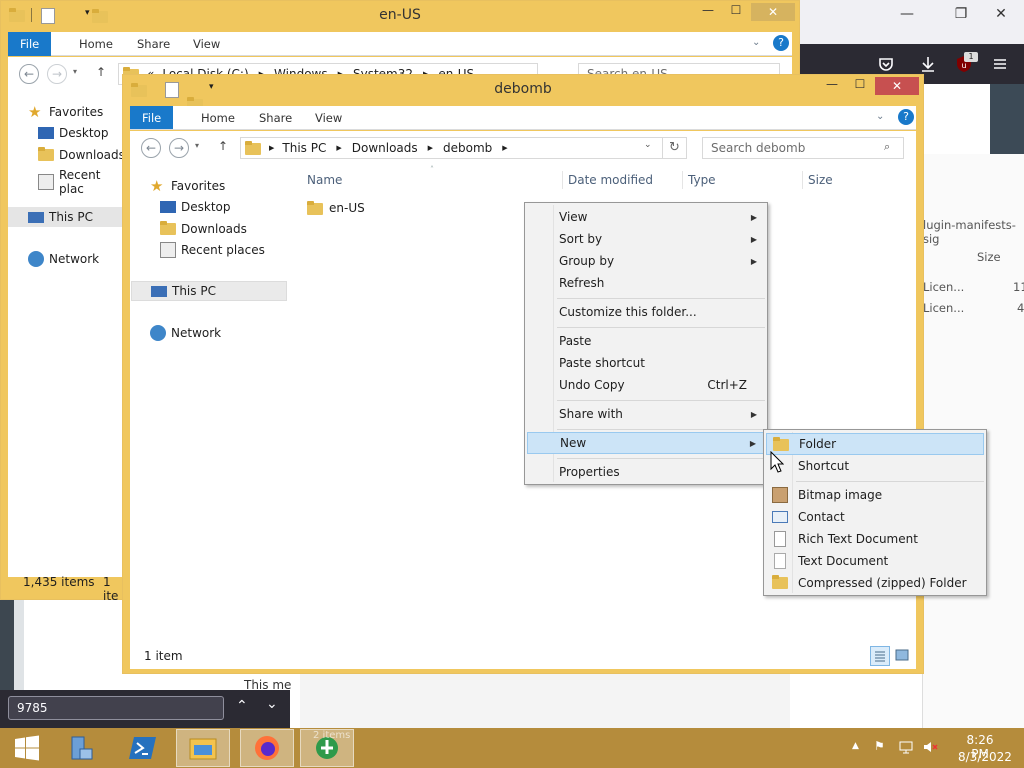  I want to click on details-view-button, so click(880, 656).